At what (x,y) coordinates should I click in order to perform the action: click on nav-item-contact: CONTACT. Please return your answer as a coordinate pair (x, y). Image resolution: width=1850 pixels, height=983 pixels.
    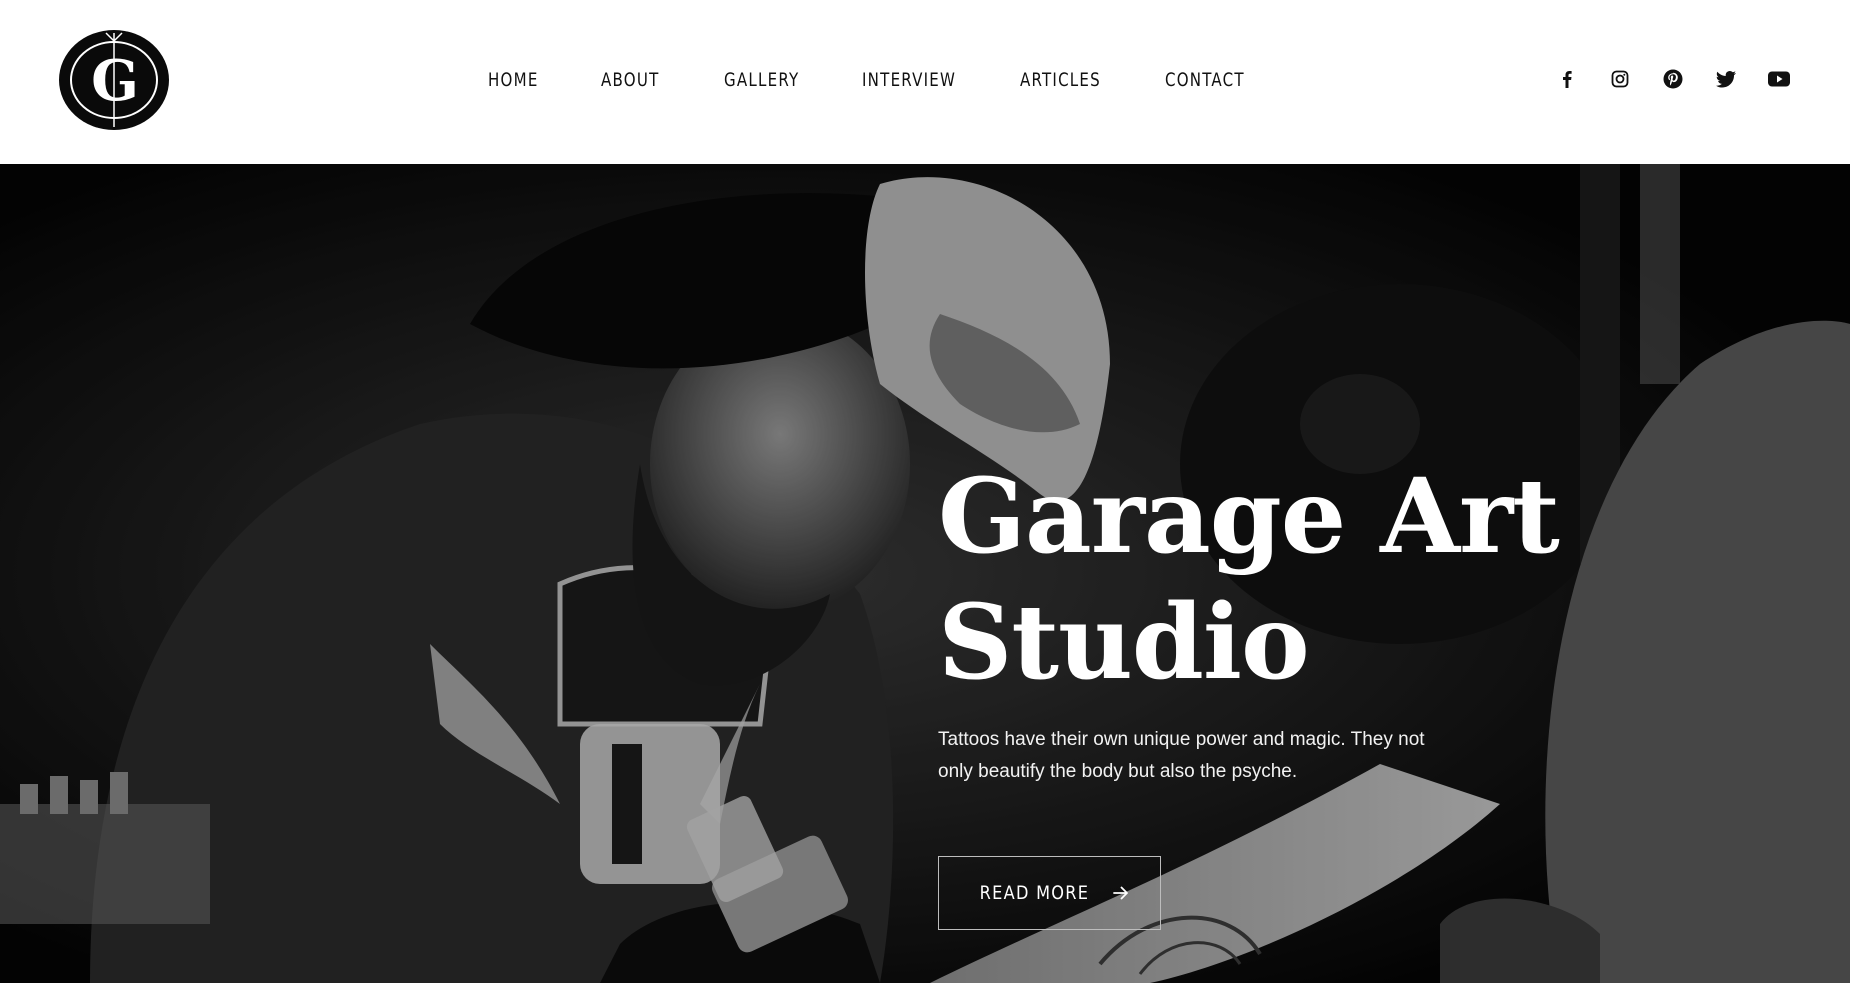
    Looking at the image, I should click on (1205, 80).